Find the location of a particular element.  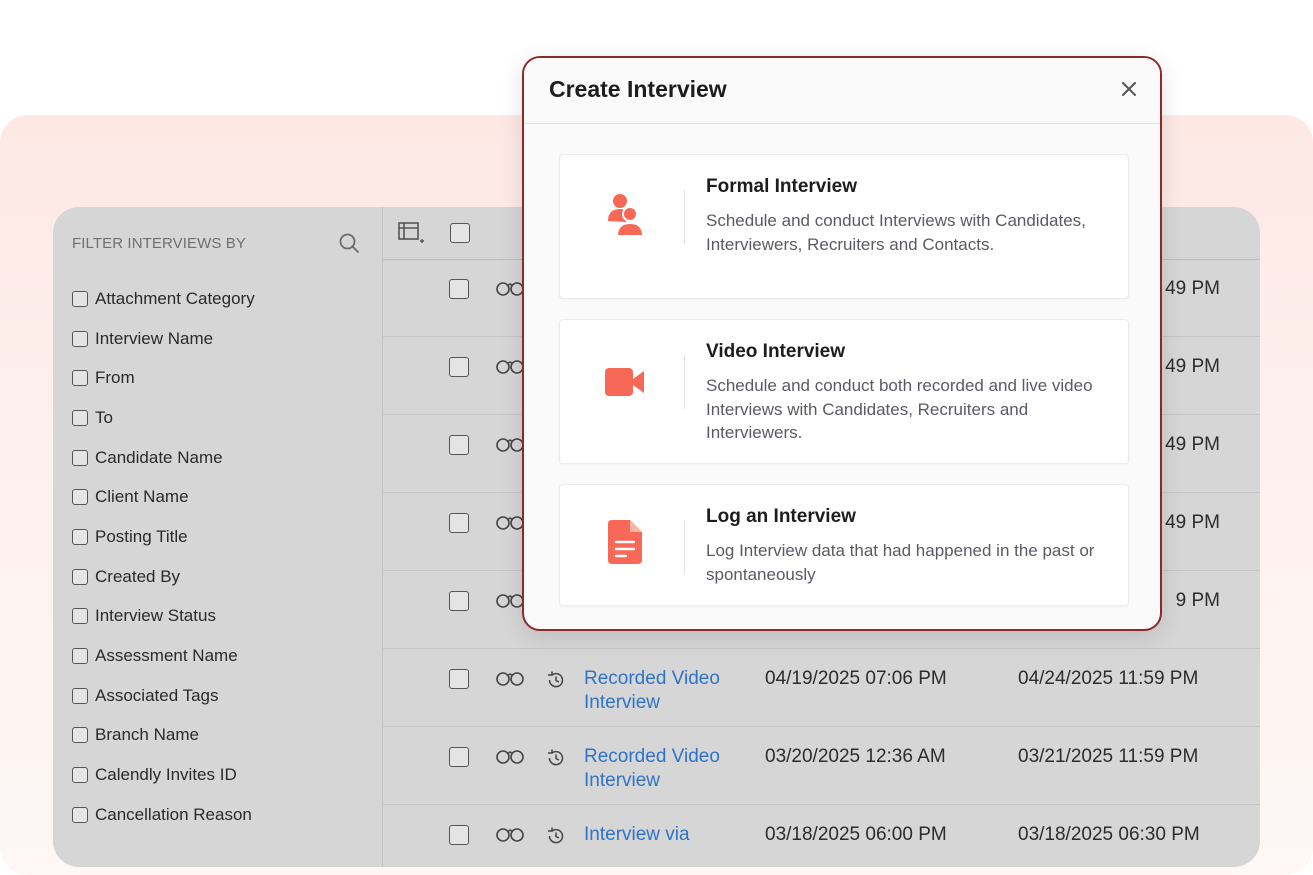

row-to: 03/21/2025 11:59 PM is located at coordinates (1108, 756).